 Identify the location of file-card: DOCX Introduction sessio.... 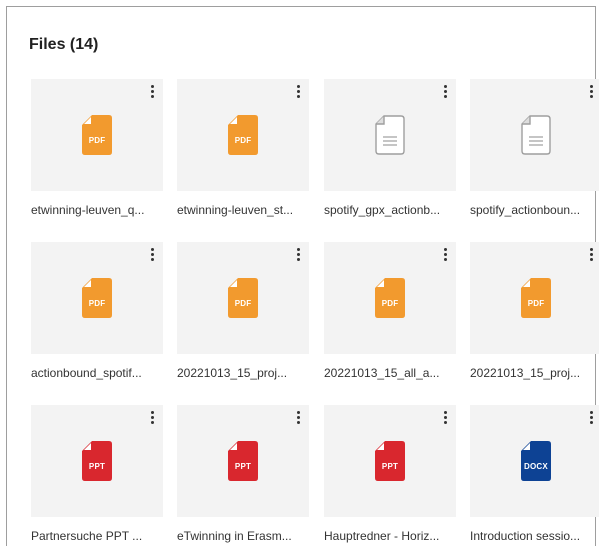
(534, 480).